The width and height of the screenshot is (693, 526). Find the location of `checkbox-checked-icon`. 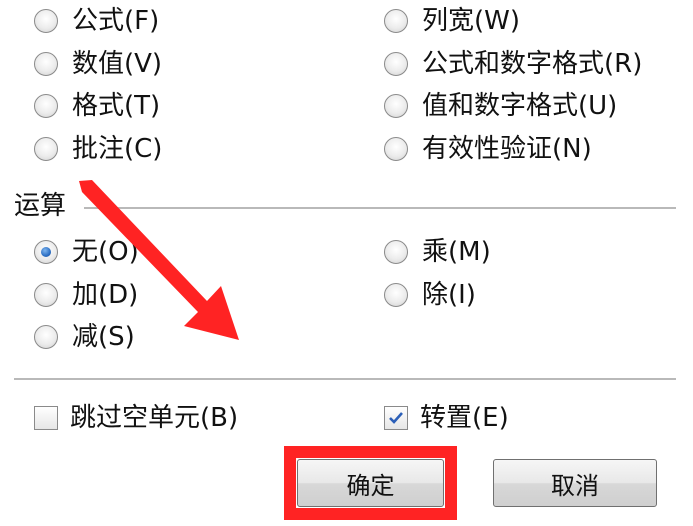

checkbox-checked-icon is located at coordinates (396, 418).